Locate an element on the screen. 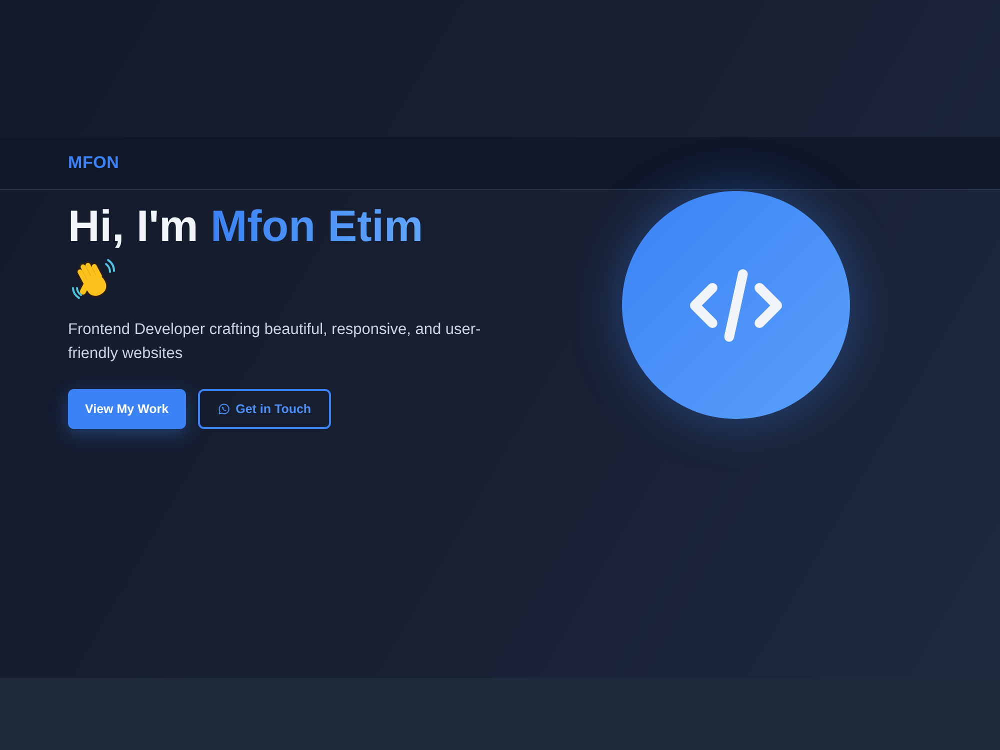 This screenshot has width=1000, height=750. hero-tagline: Frontend Developer crafting beautiful, responsive, and user-friendly websites is located at coordinates (275, 342).